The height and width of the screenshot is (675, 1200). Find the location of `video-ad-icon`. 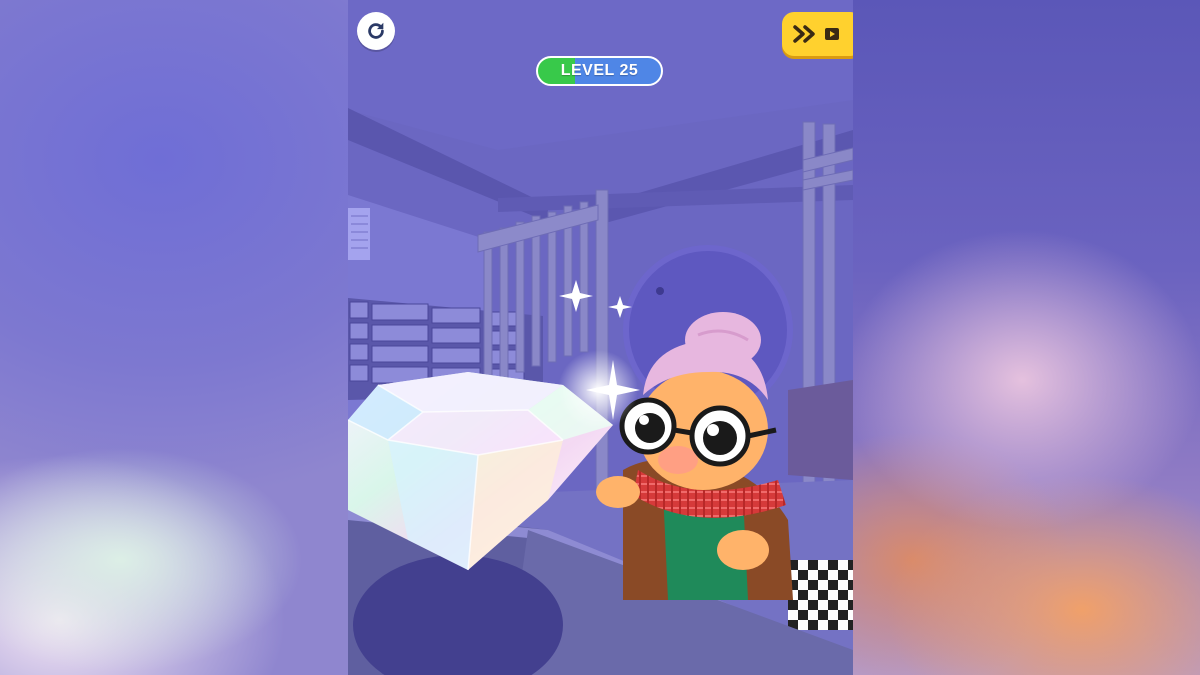

video-ad-icon is located at coordinates (832, 34).